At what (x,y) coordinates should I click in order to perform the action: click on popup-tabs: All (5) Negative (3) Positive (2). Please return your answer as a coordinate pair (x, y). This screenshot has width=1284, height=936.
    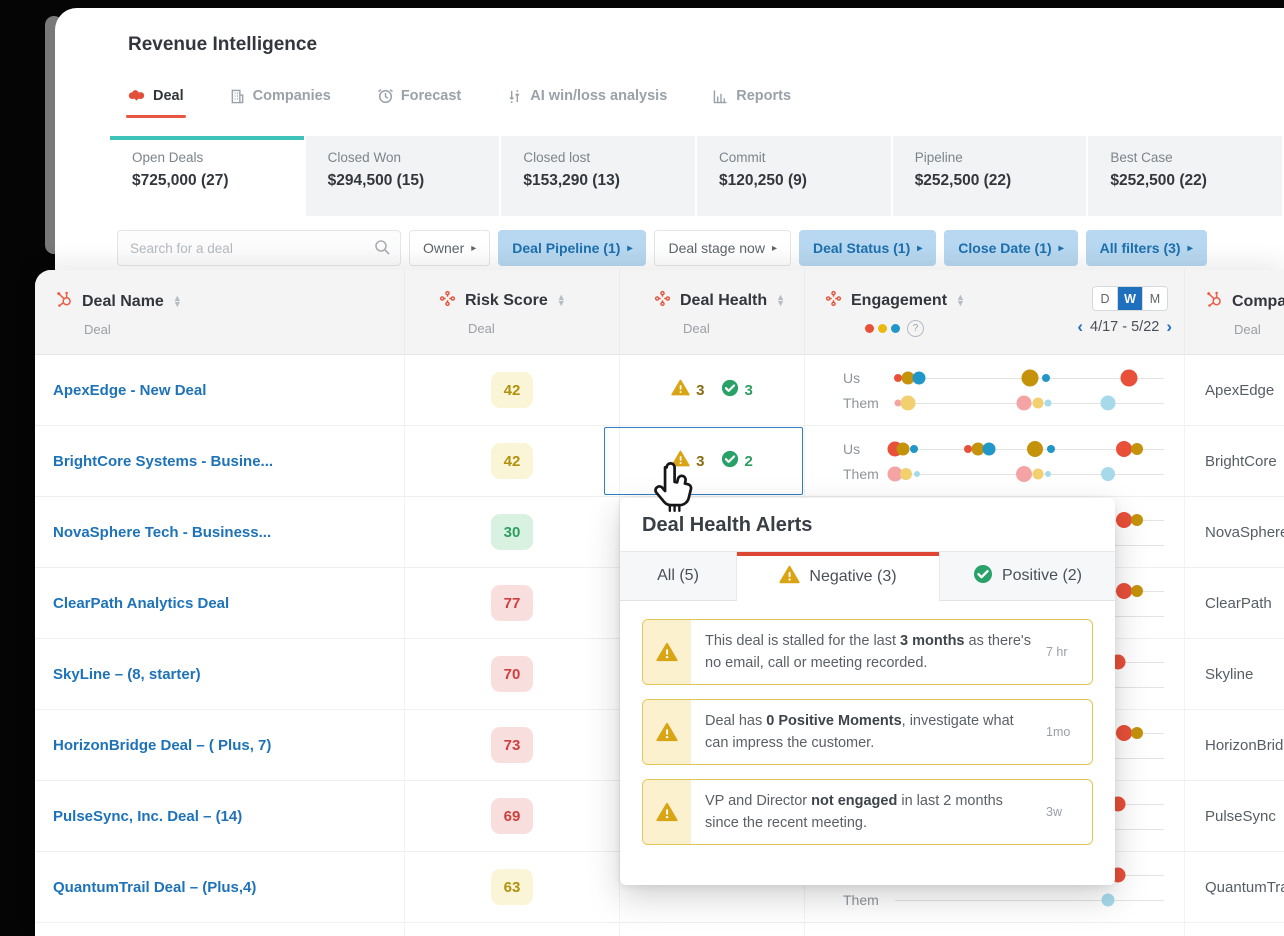
    Looking at the image, I should click on (867, 576).